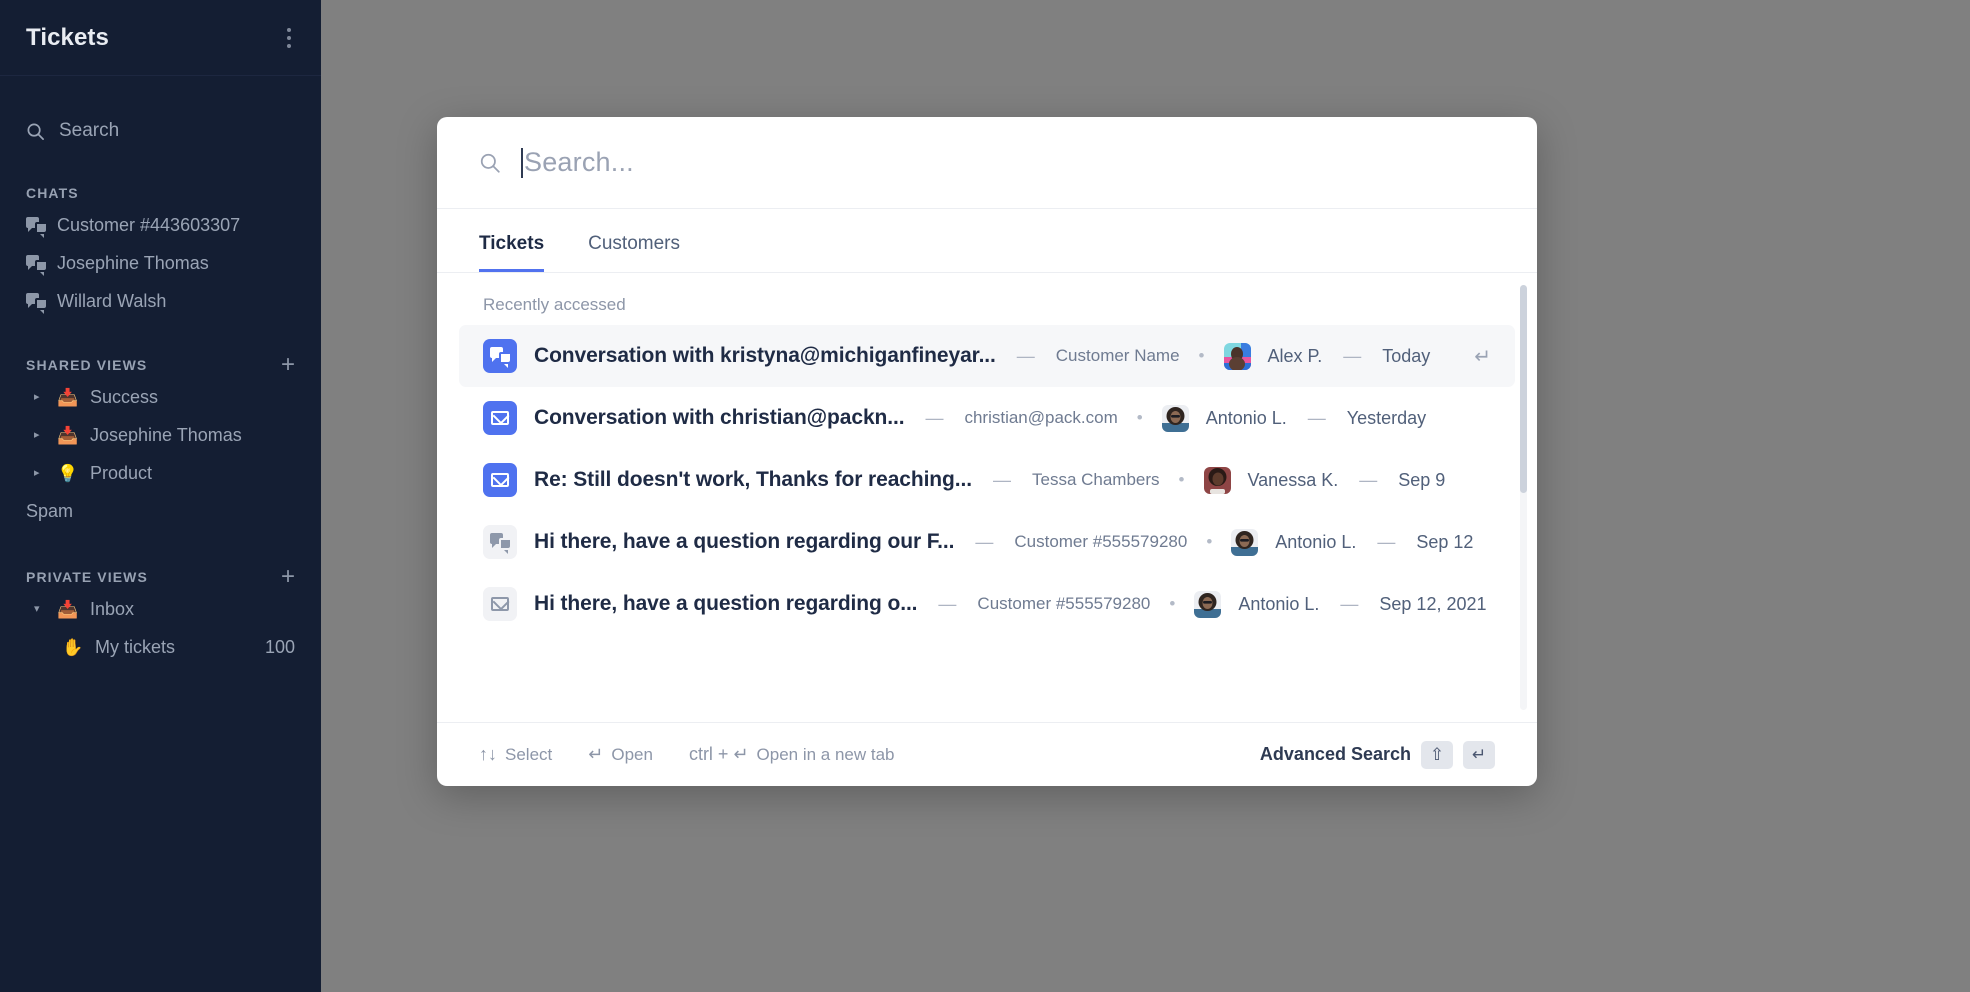 This screenshot has height=992, width=1970. I want to click on tab-tickets: Tickets, so click(512, 252).